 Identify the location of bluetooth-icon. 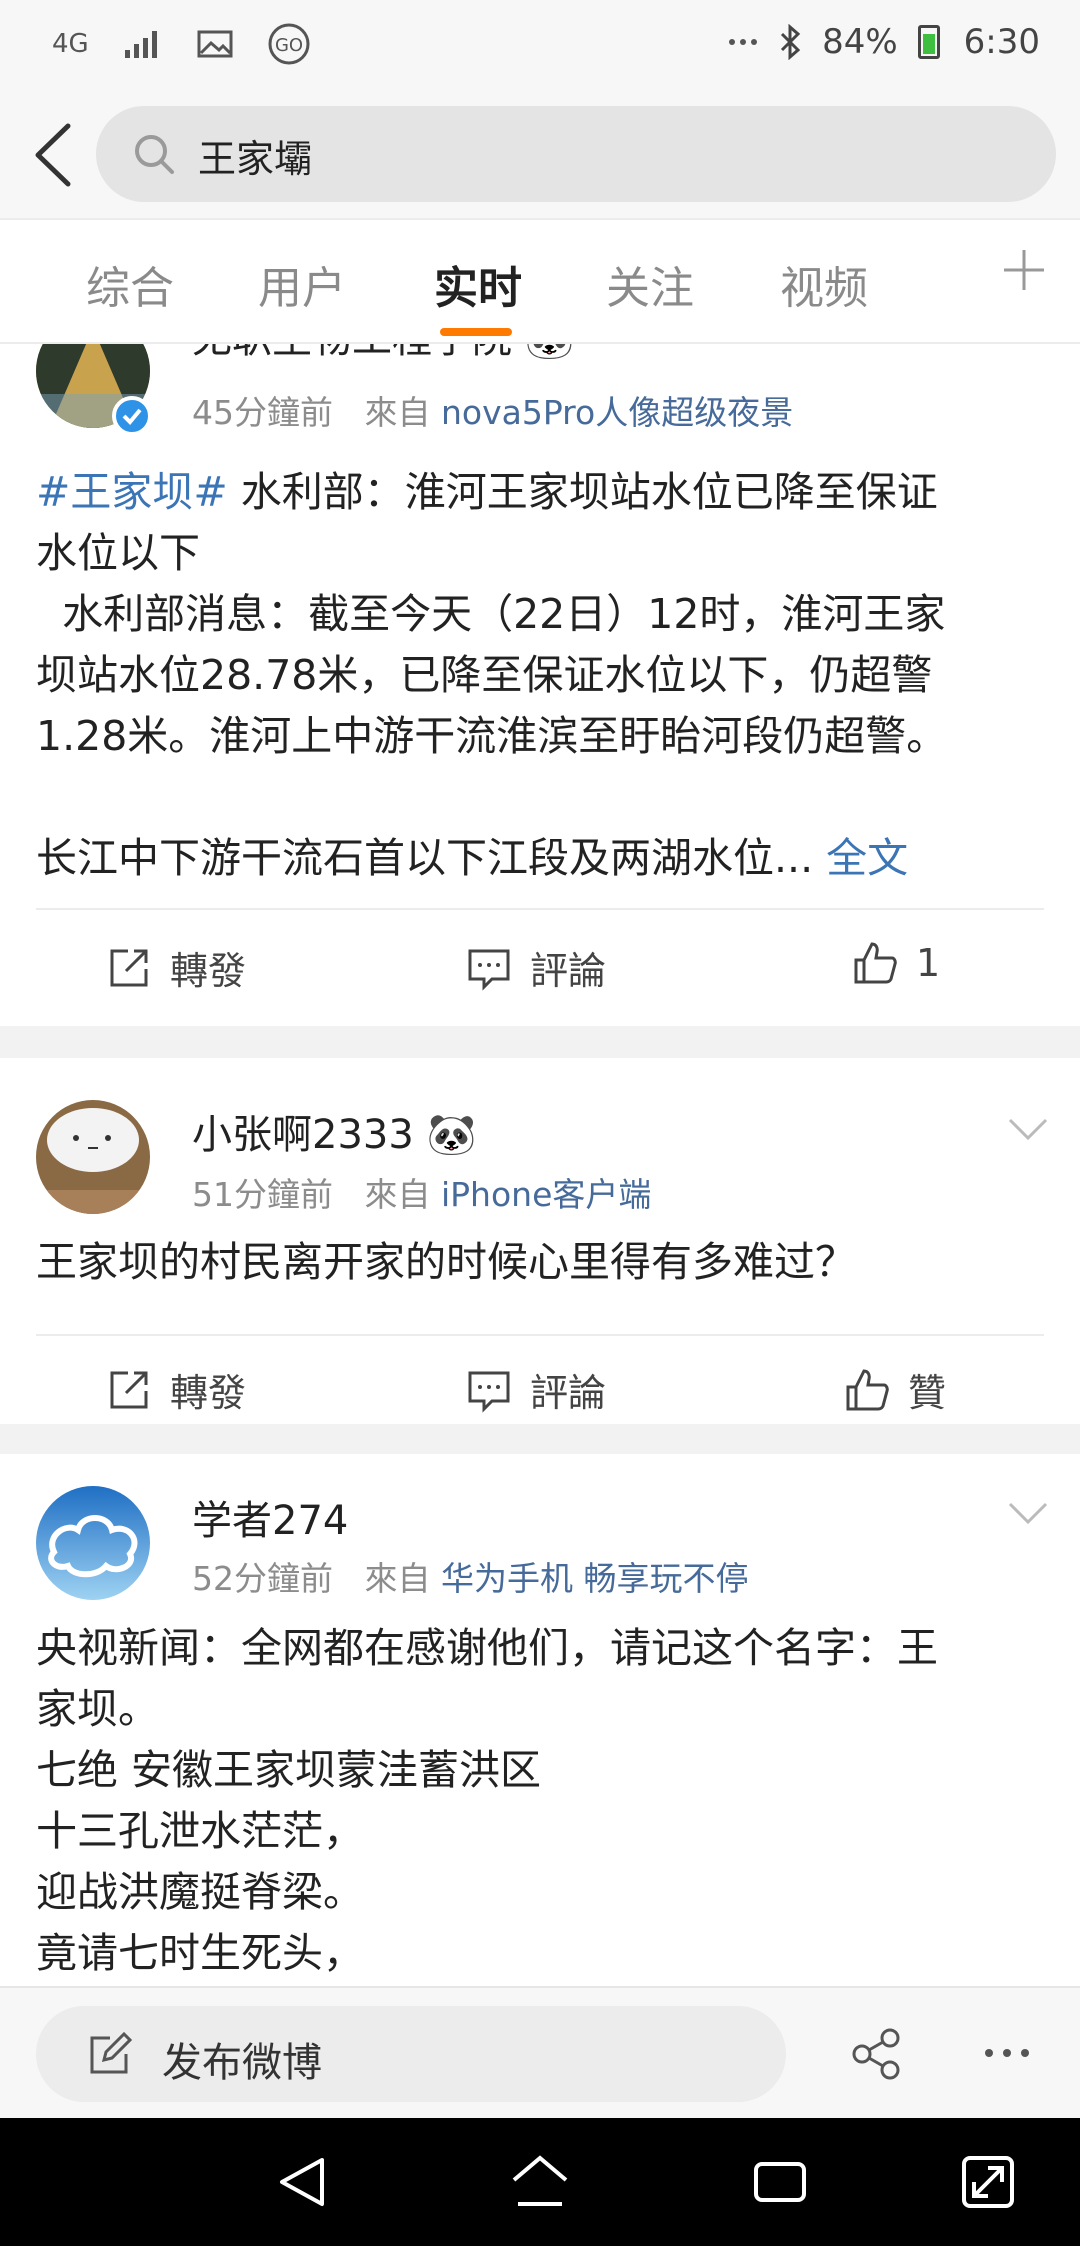
(791, 42).